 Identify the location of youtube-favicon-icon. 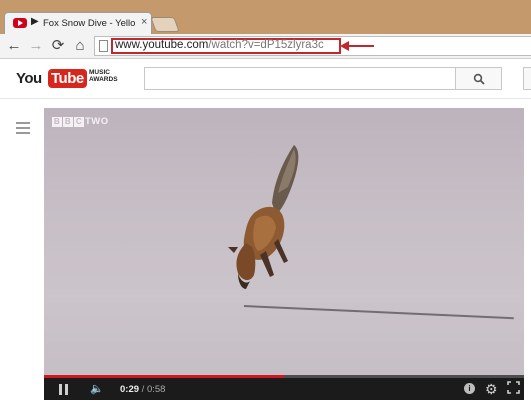
(20, 23).